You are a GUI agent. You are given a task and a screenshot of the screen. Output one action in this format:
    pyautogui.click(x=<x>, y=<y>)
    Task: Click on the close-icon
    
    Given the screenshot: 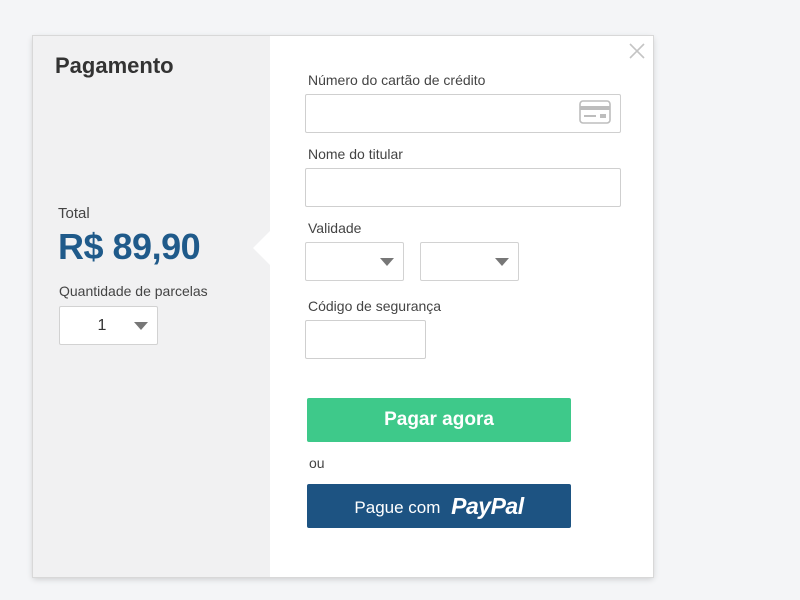 What is the action you would take?
    pyautogui.click(x=637, y=51)
    